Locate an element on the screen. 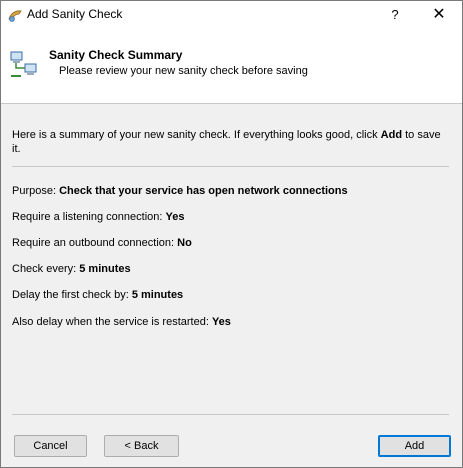 This screenshot has width=463, height=468. summary-every: Check every: 5 minutes is located at coordinates (71, 269).